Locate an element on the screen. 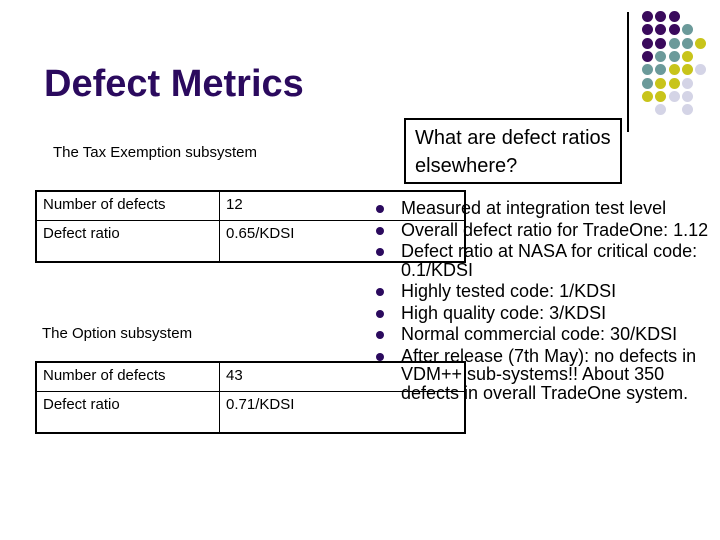 The image size is (720, 540). bullet-item: Measured at integration test level is located at coordinates (547, 208).